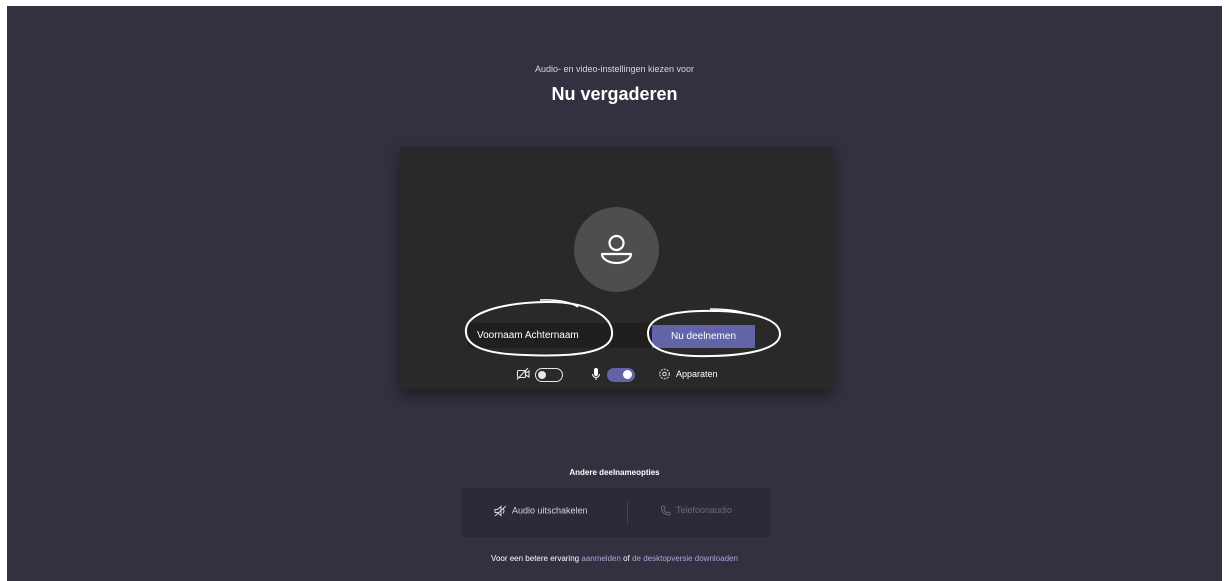 The height and width of the screenshot is (581, 1229). I want to click on video-preview-panel: Nu deelnemen, so click(616, 268).